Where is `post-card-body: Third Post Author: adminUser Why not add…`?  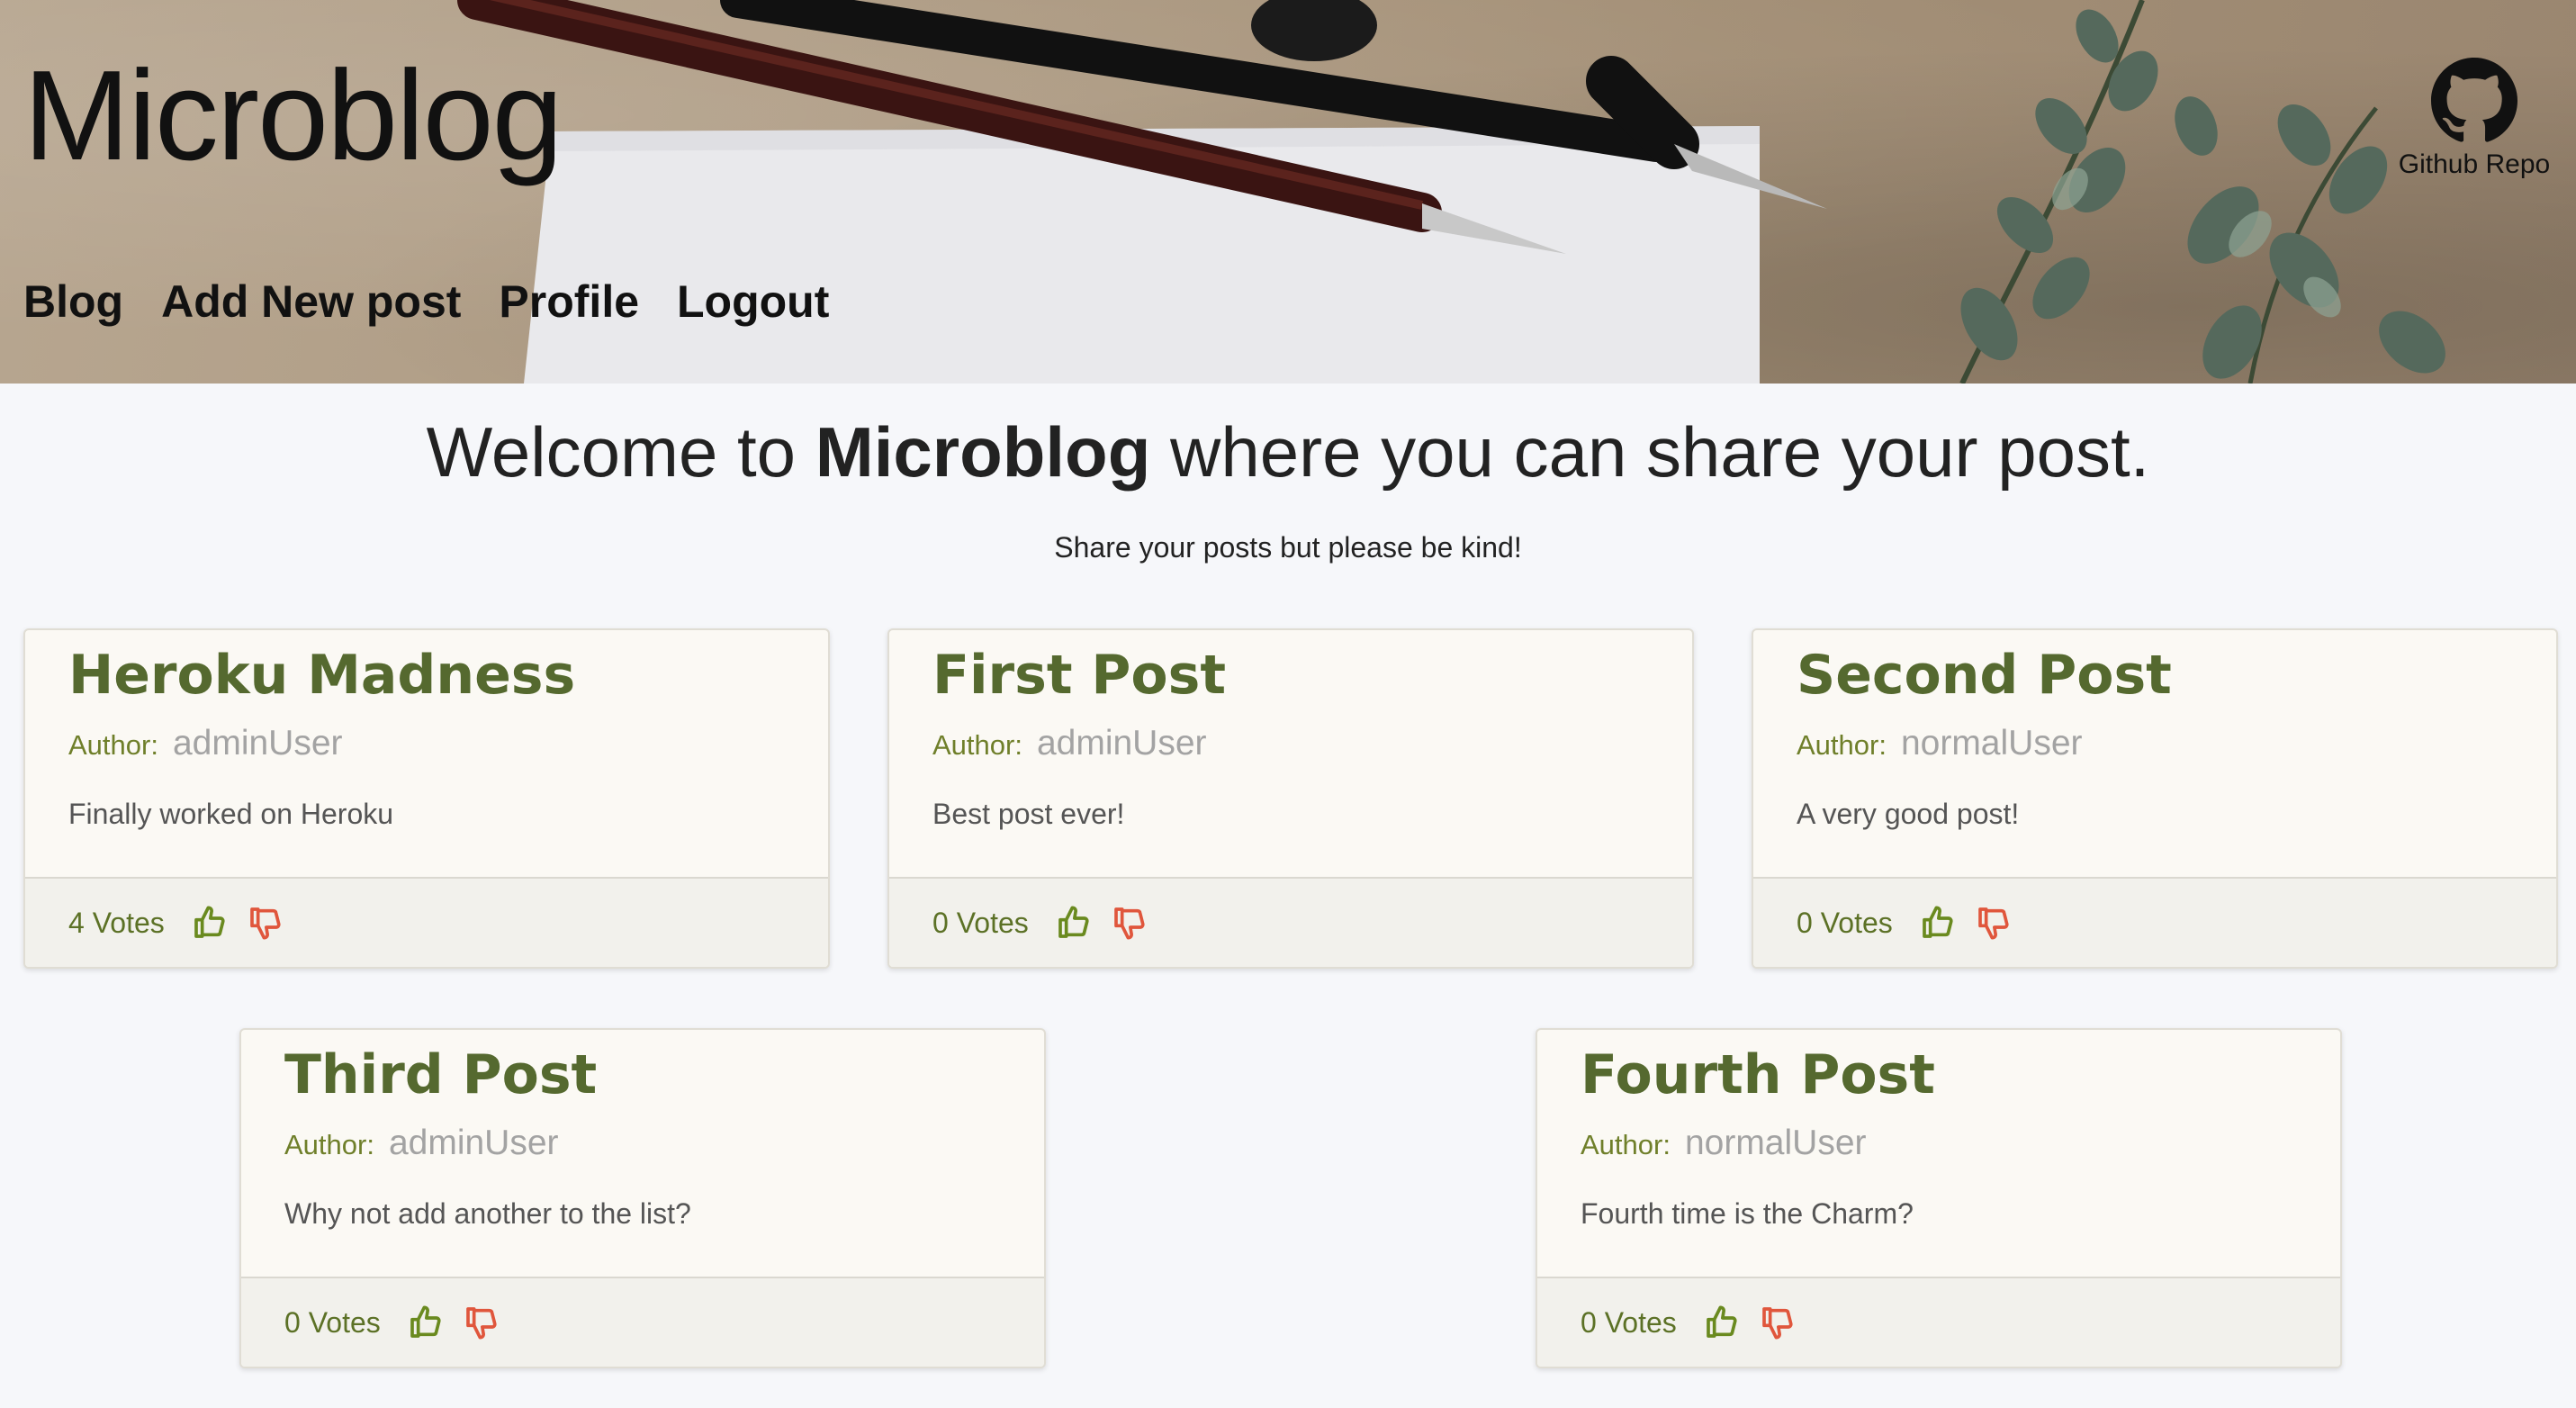 post-card-body: Third Post Author: adminUser Why not add… is located at coordinates (642, 1155).